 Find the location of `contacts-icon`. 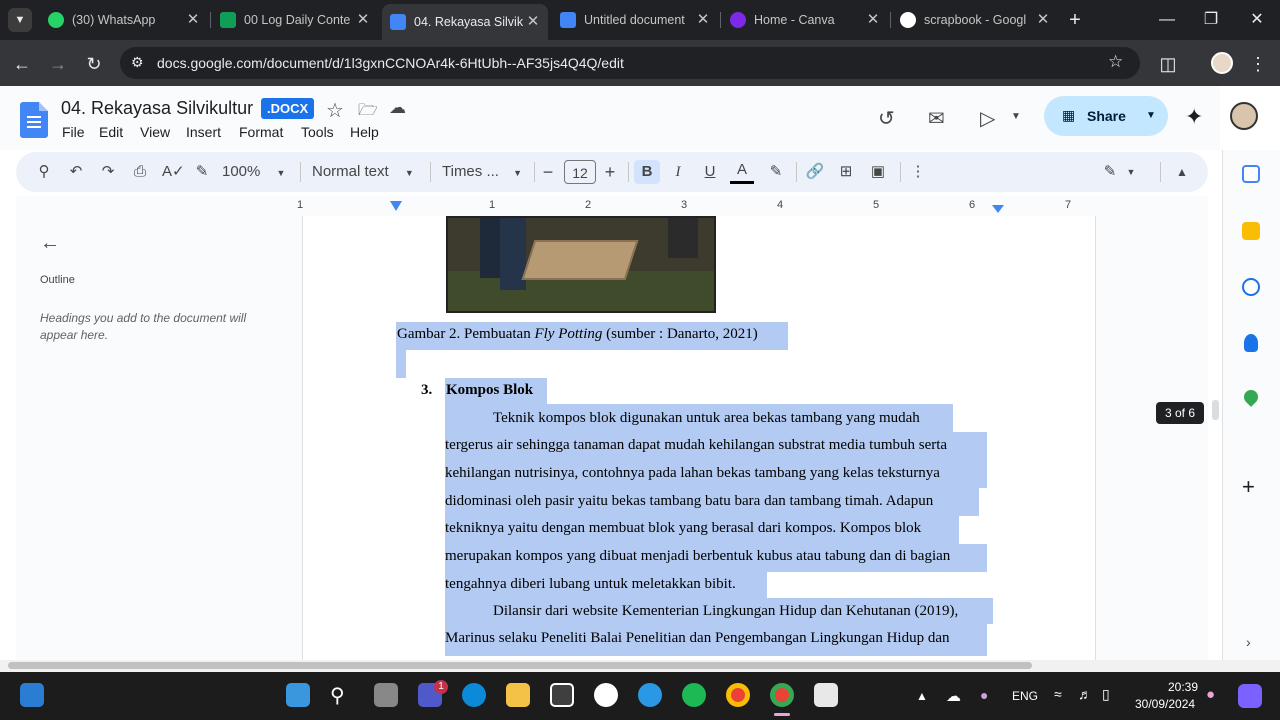

contacts-icon is located at coordinates (1251, 343).